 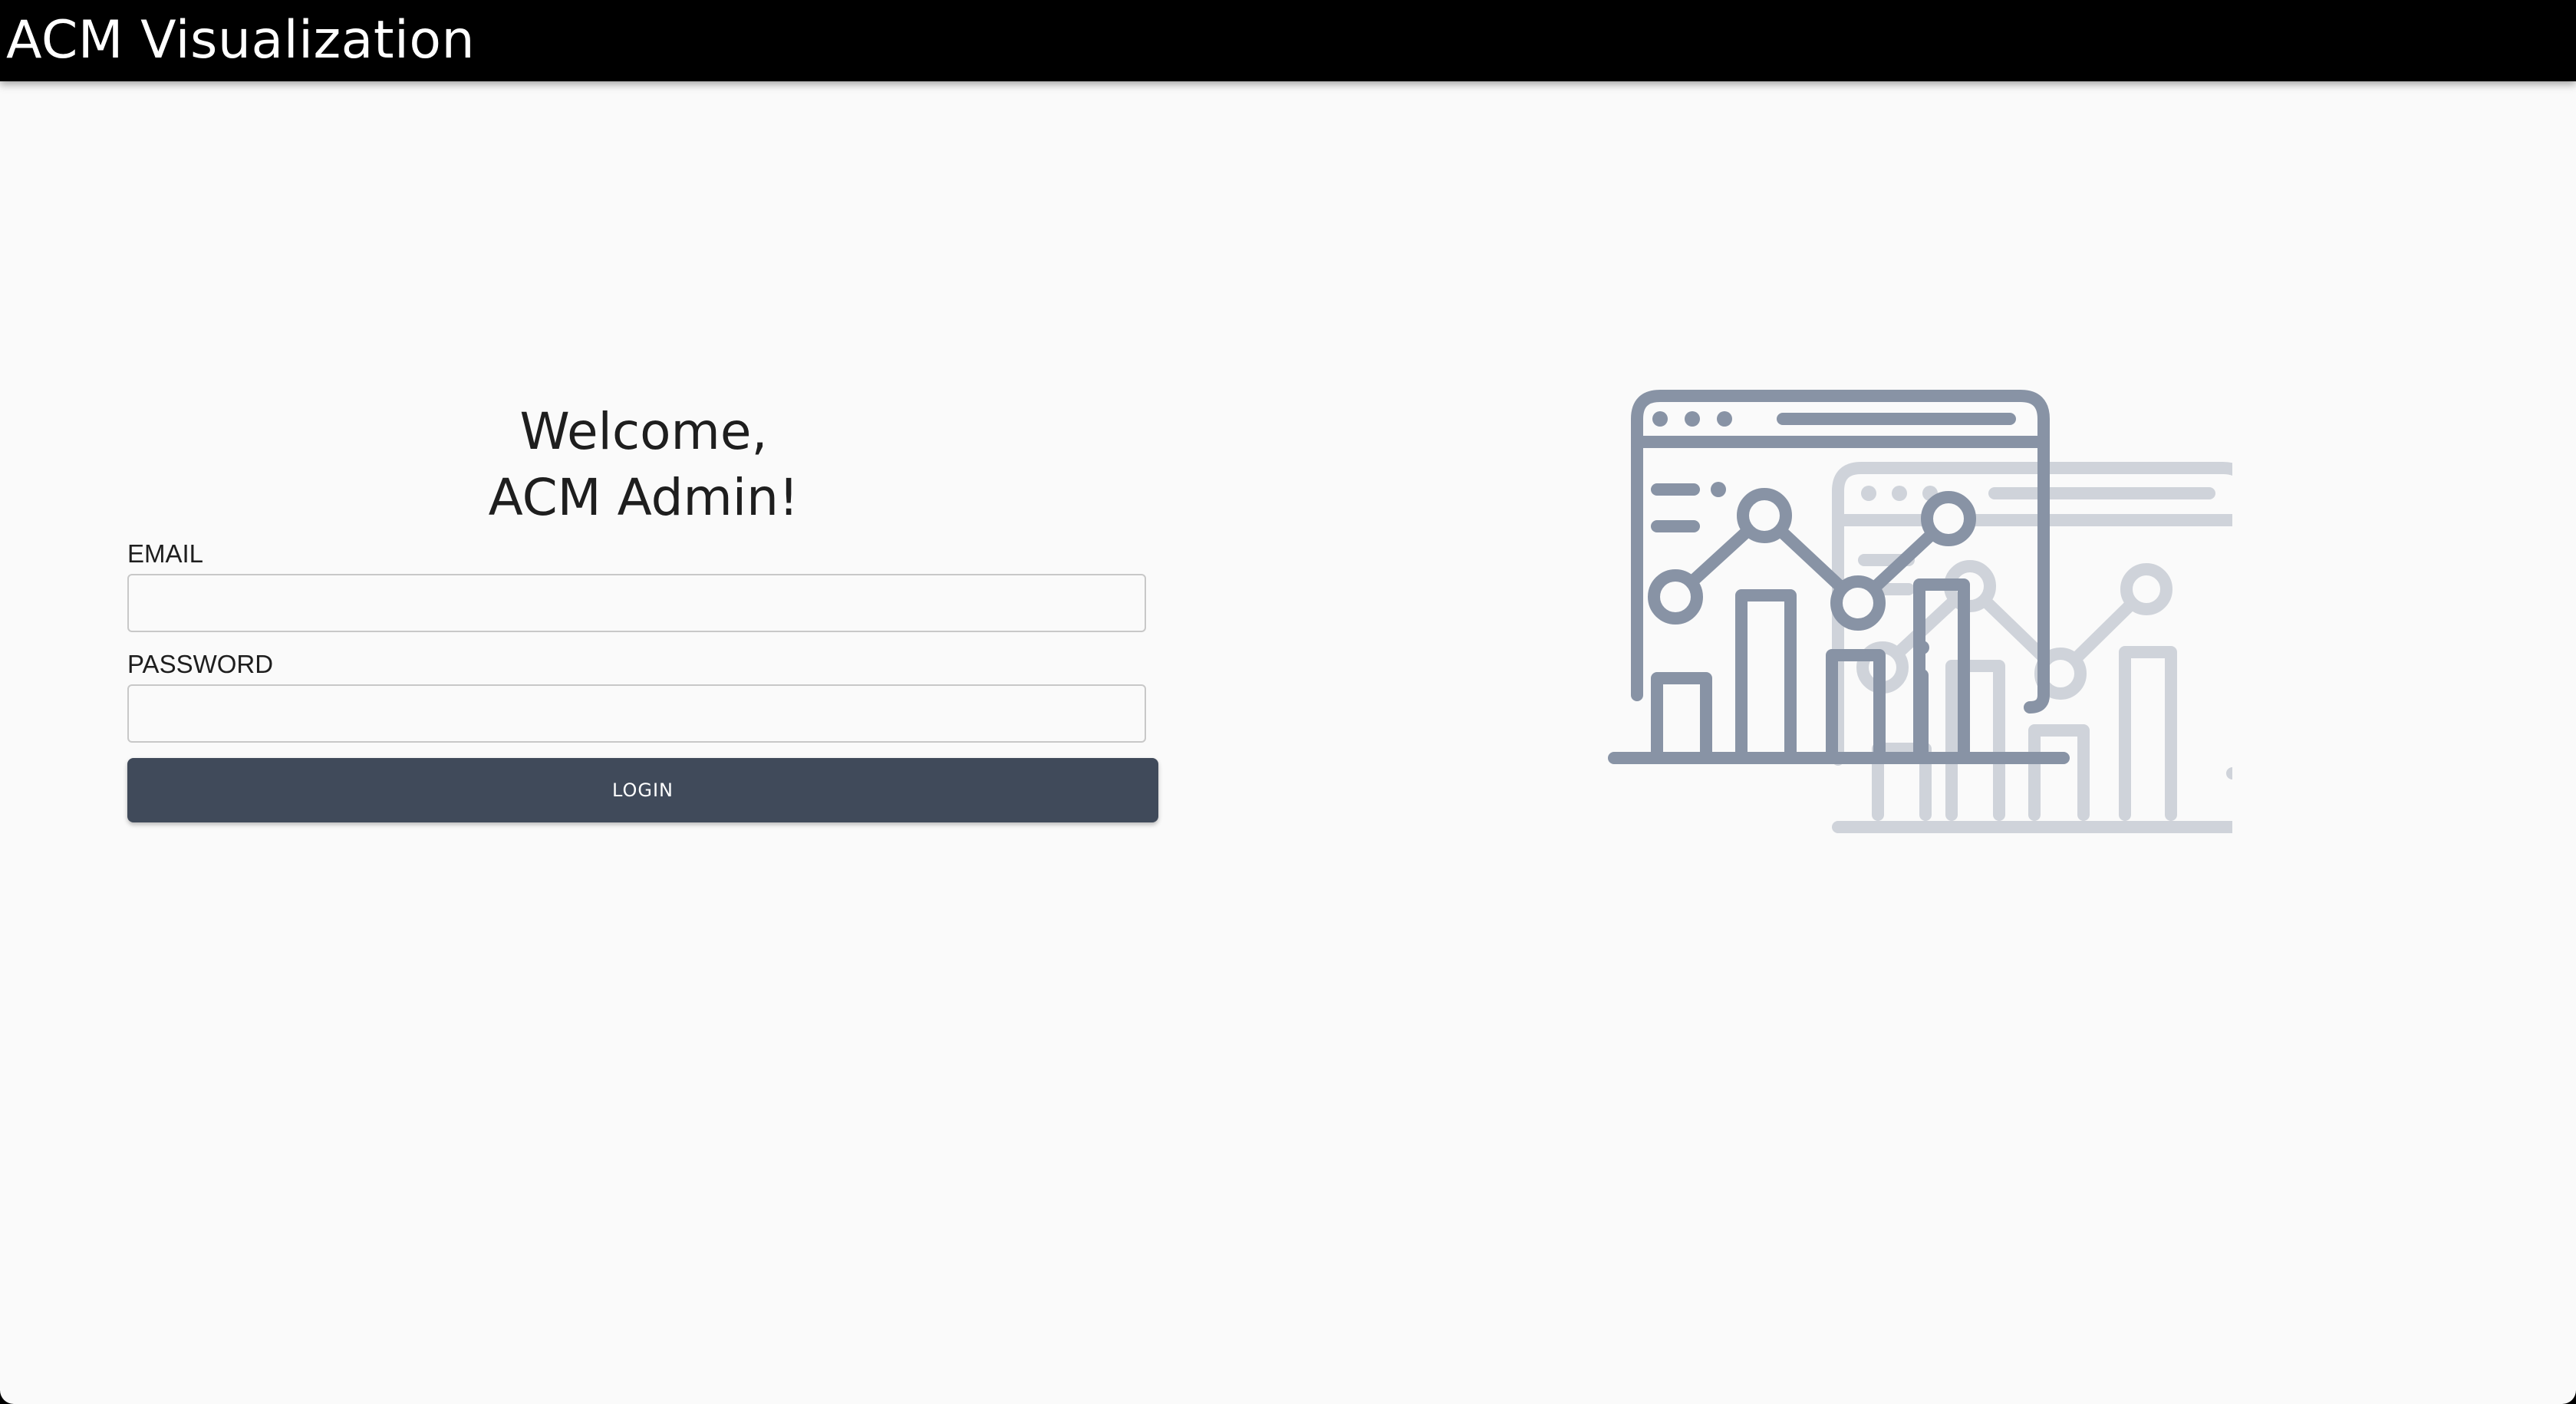 I want to click on welcome-line-1: Welcome,, so click(x=643, y=432).